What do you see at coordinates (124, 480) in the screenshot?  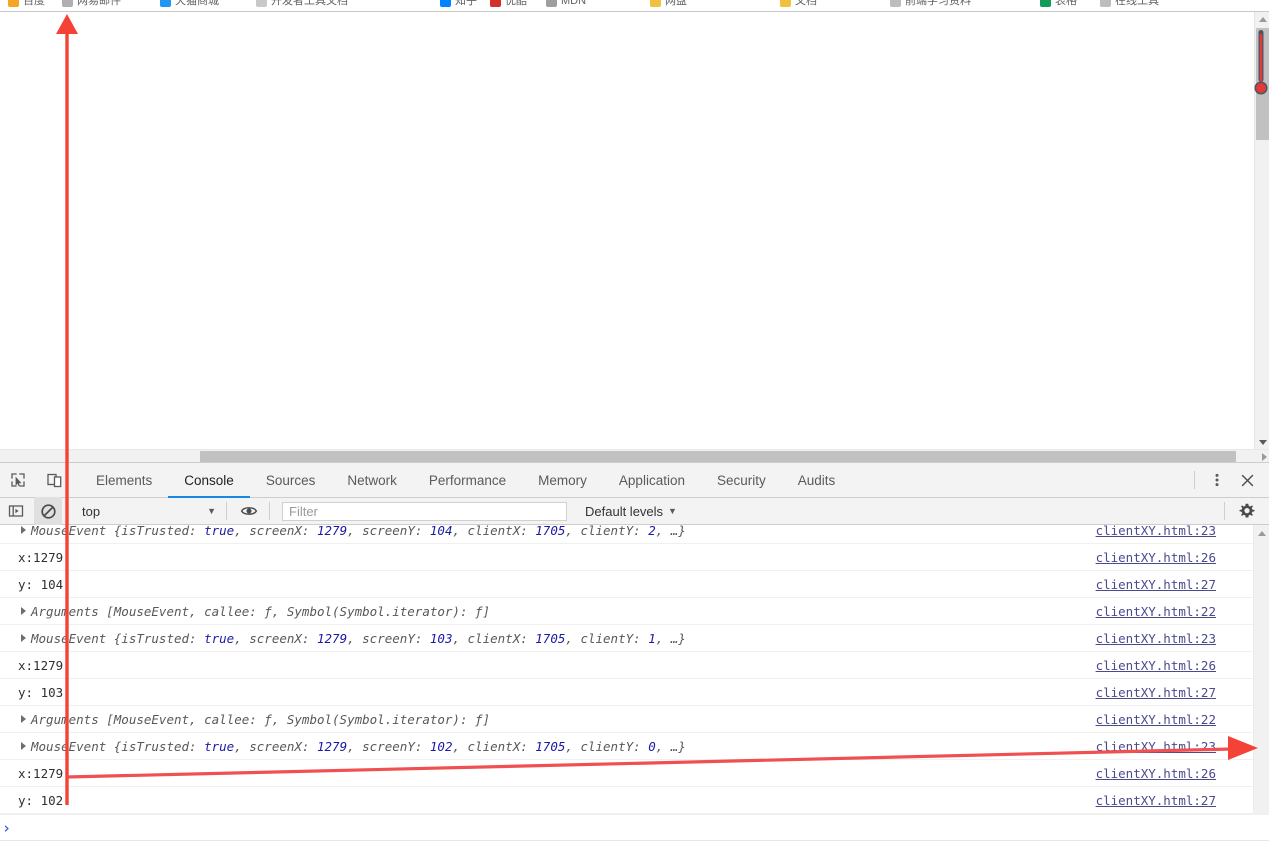 I see `tab-elements: Elements` at bounding box center [124, 480].